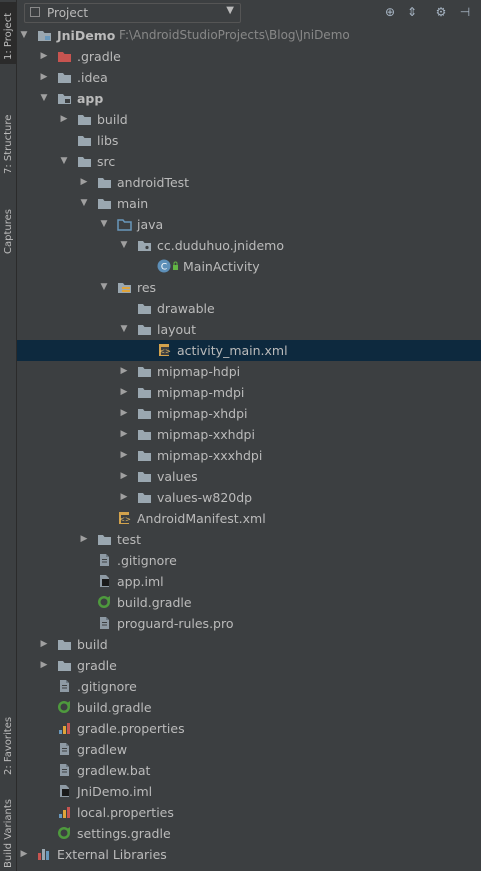  I want to click on tab-build-variants-label: Build Variants, so click(8, 833).